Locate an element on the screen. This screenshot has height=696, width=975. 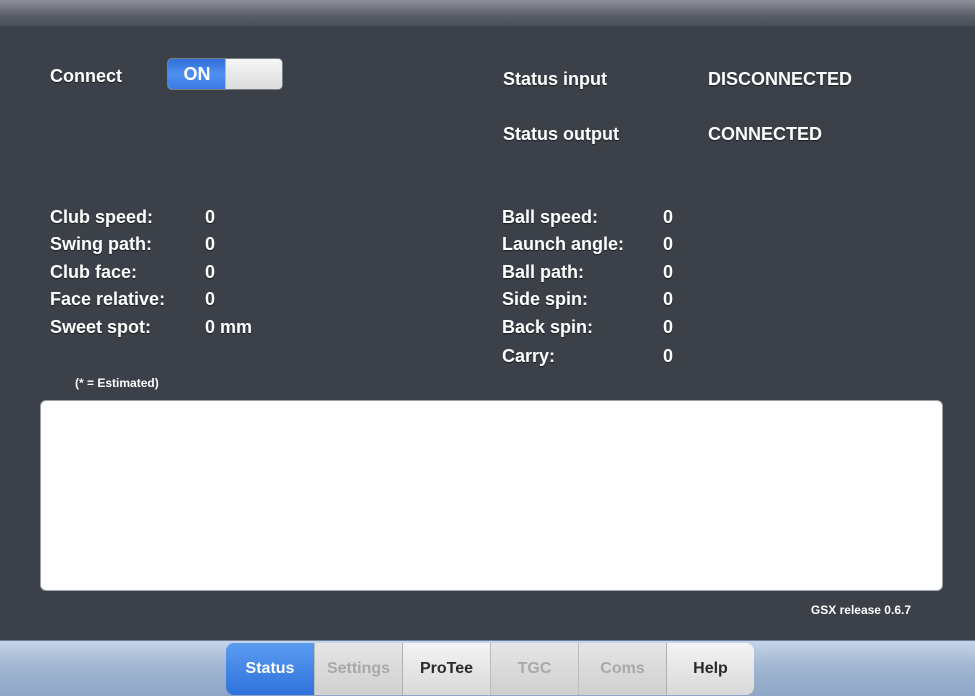
sweet-spot-value: 0 mm is located at coordinates (229, 327).